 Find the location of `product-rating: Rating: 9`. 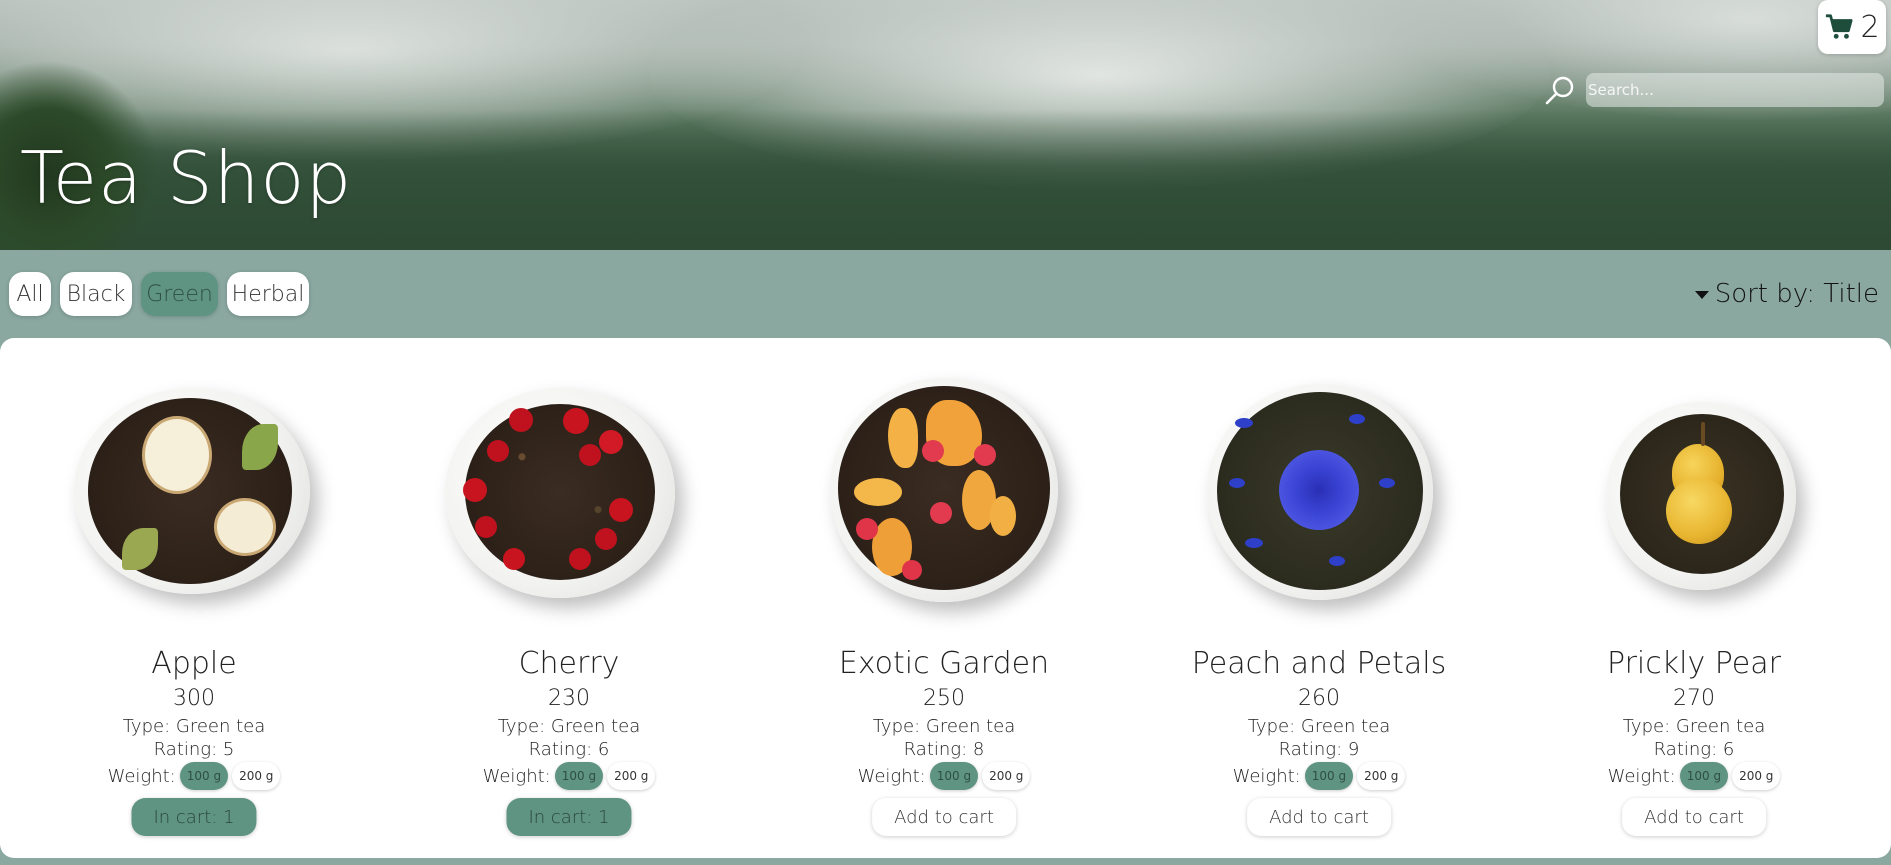

product-rating: Rating: 9 is located at coordinates (1319, 749).